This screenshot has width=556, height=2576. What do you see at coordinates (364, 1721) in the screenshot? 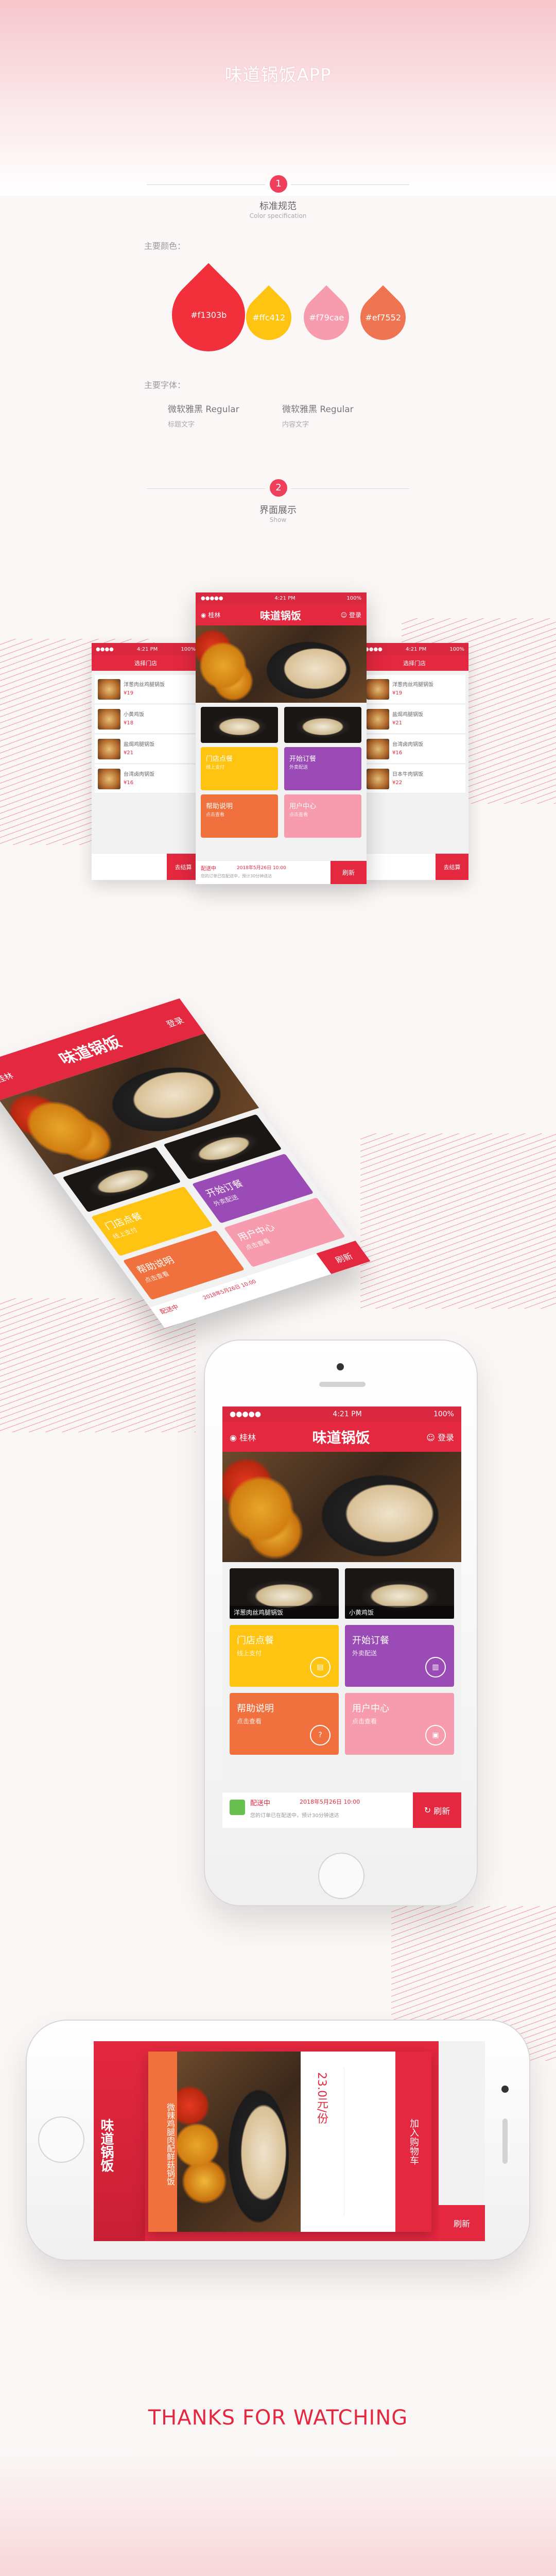
I see `tile-subtitle: 点击查看` at bounding box center [364, 1721].